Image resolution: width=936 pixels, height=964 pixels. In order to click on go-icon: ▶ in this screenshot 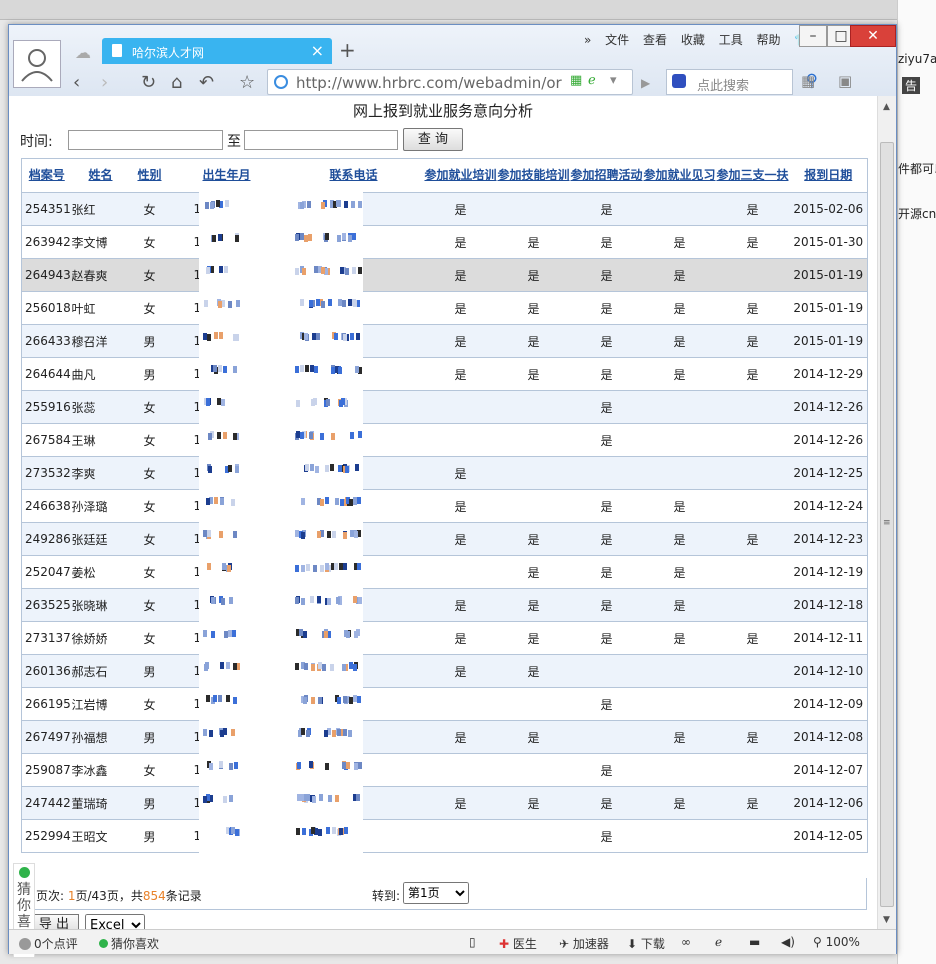, I will do `click(645, 83)`.